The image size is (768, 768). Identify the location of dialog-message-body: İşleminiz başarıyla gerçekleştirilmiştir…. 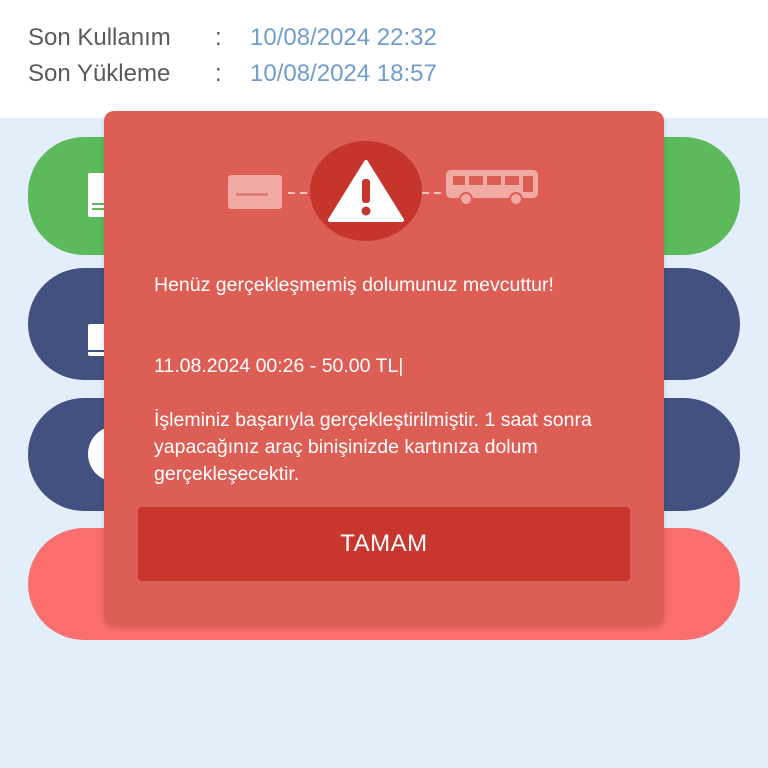
(373, 447).